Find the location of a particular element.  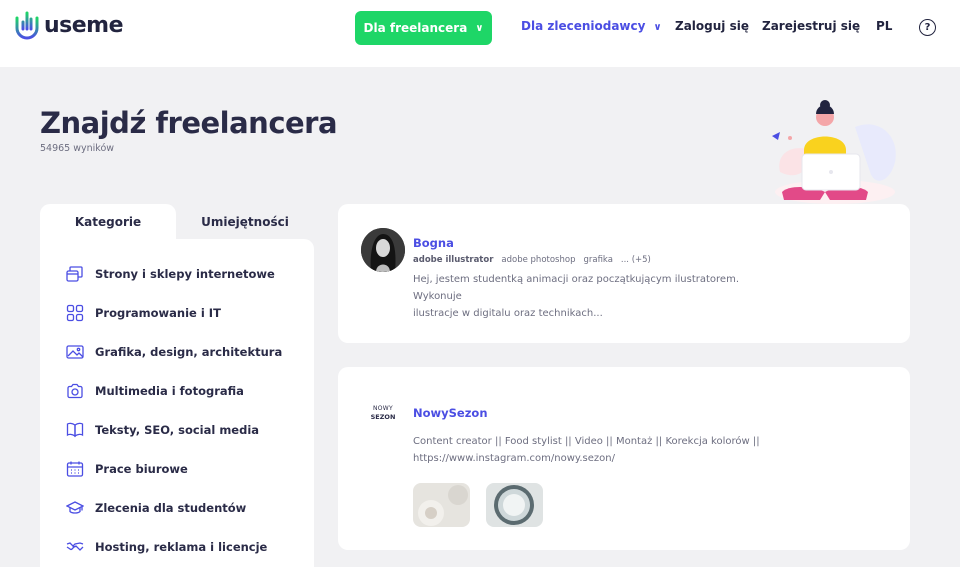

category-label: Zlecenia dla studentów is located at coordinates (171, 508).